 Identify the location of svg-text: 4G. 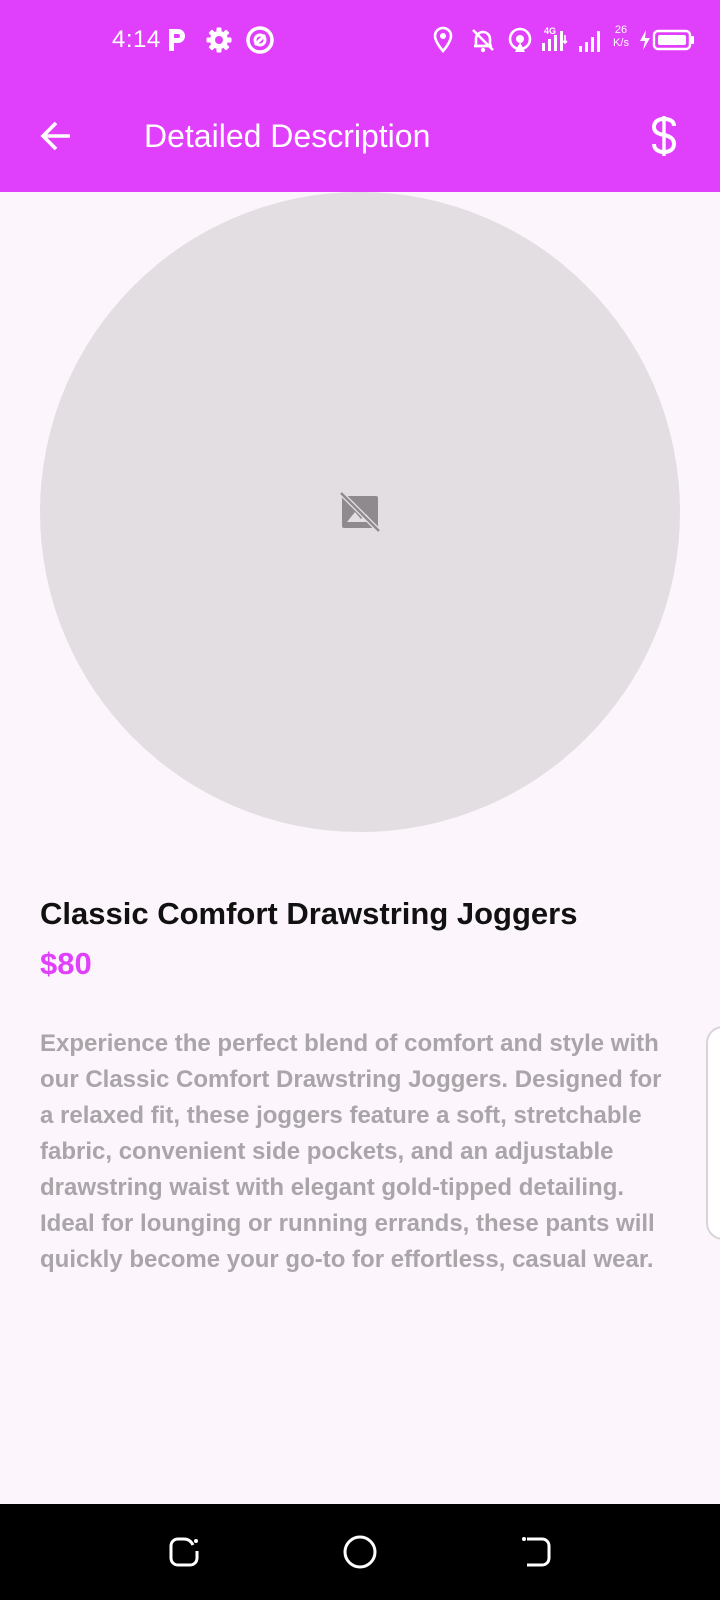
(550, 31).